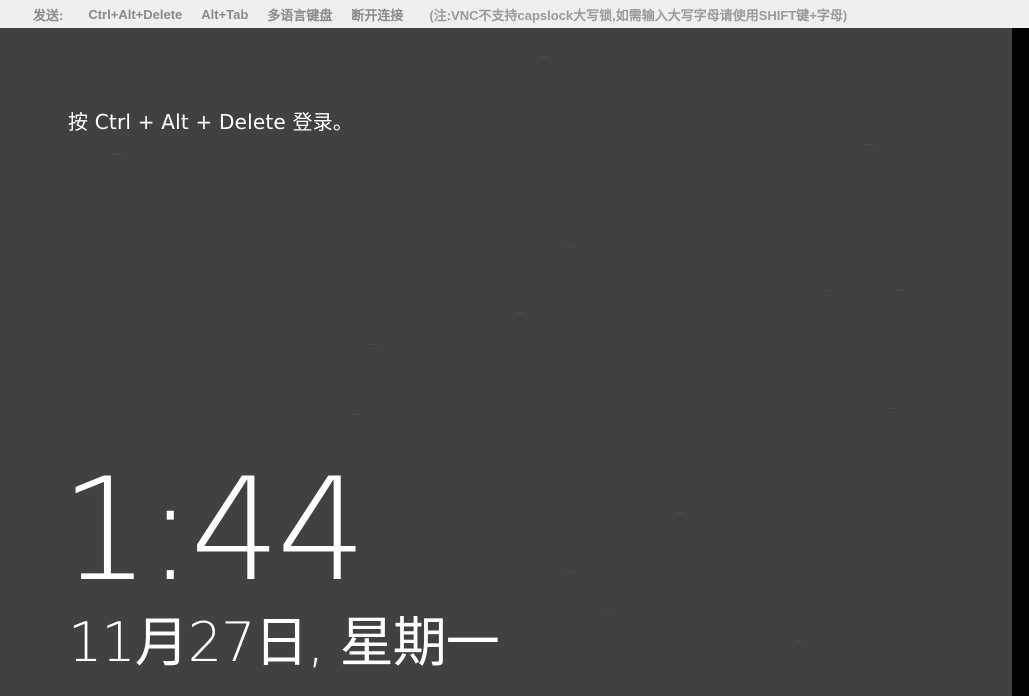 The height and width of the screenshot is (696, 1029). What do you see at coordinates (135, 14) in the screenshot?
I see `send-ctrl-alt-delete-button: Ctrl+Alt+Delete` at bounding box center [135, 14].